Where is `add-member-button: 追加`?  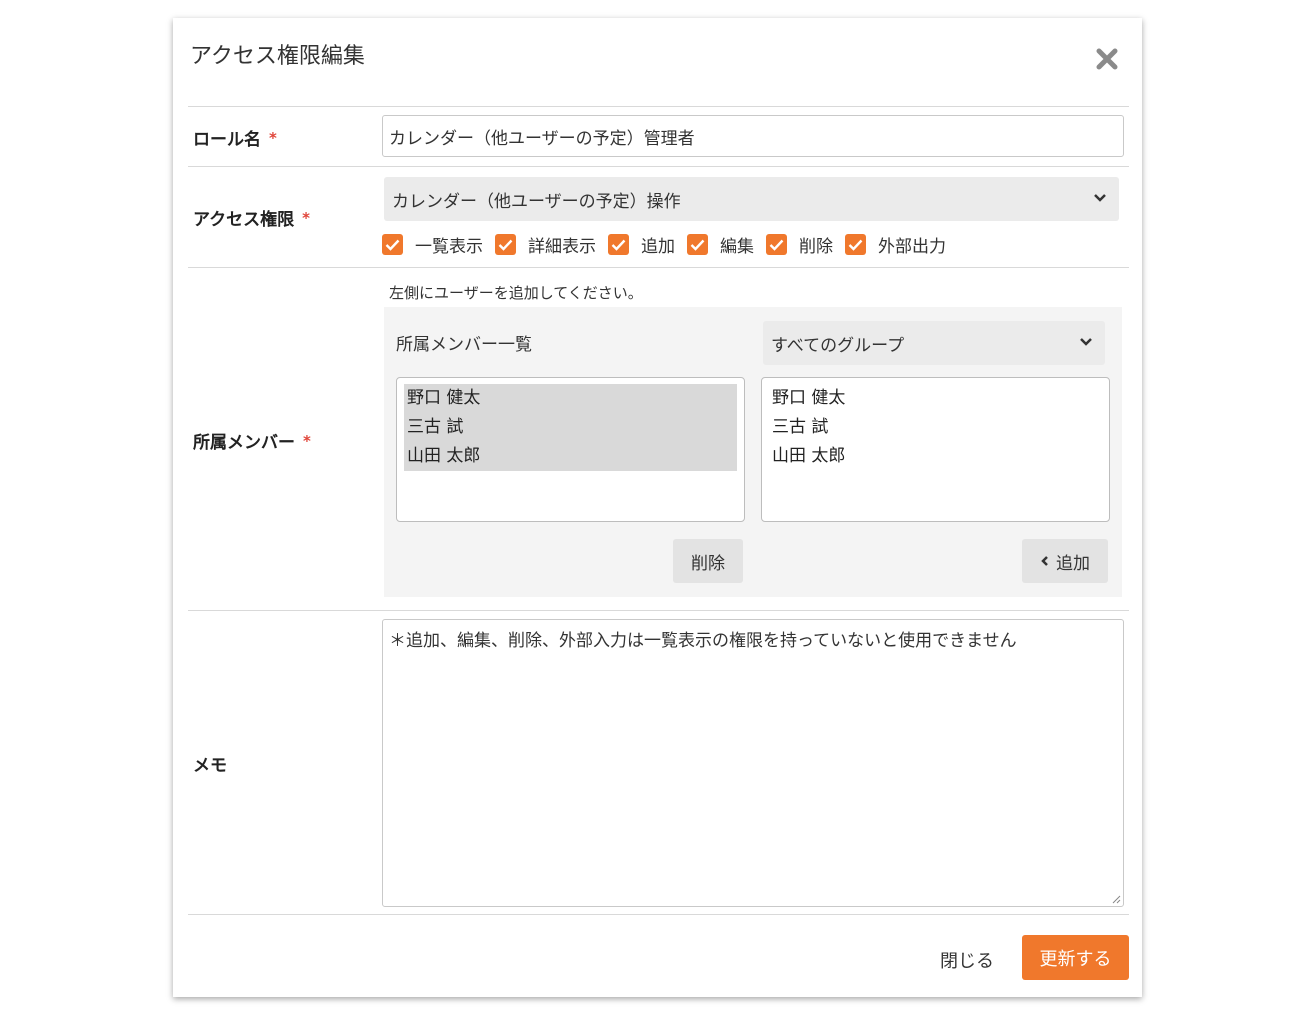 add-member-button: 追加 is located at coordinates (1065, 561).